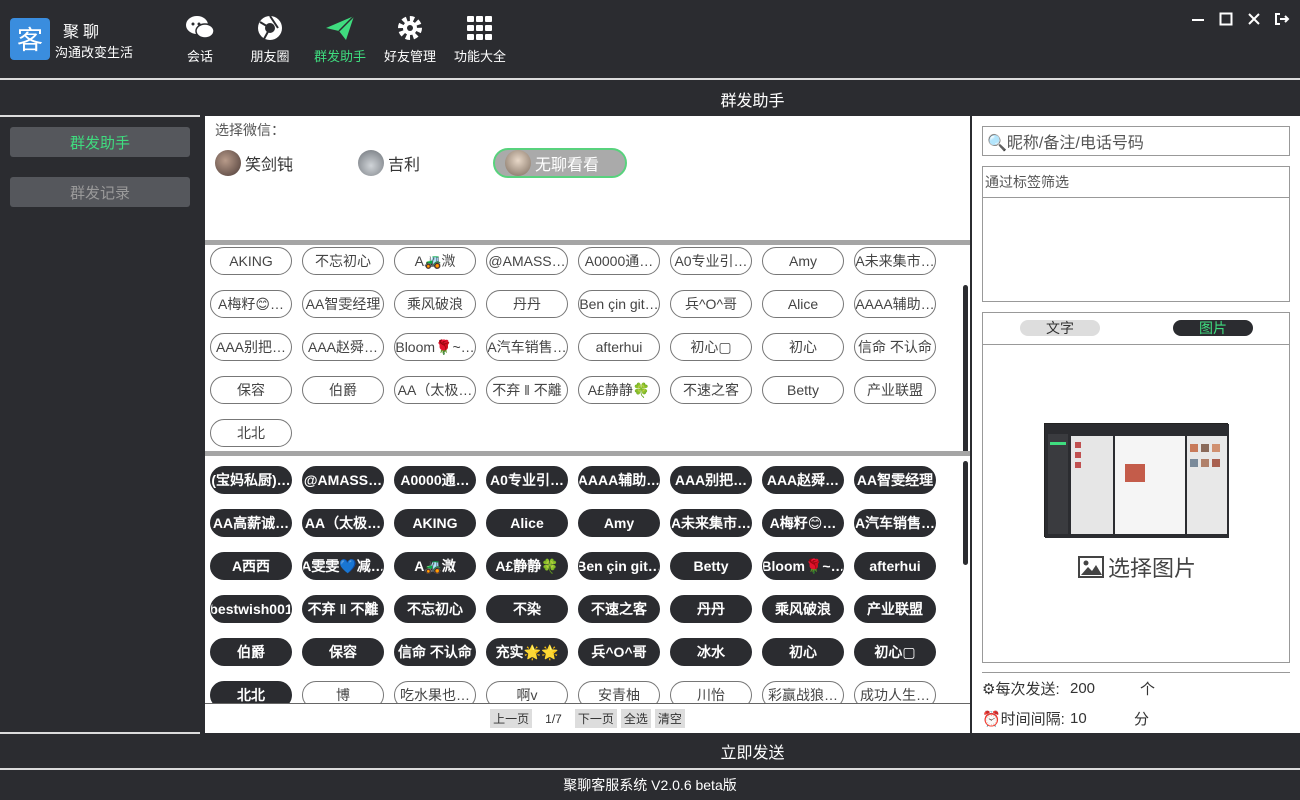  I want to click on search-input: 🔍昵称/备注/电话号码, so click(1136, 141).